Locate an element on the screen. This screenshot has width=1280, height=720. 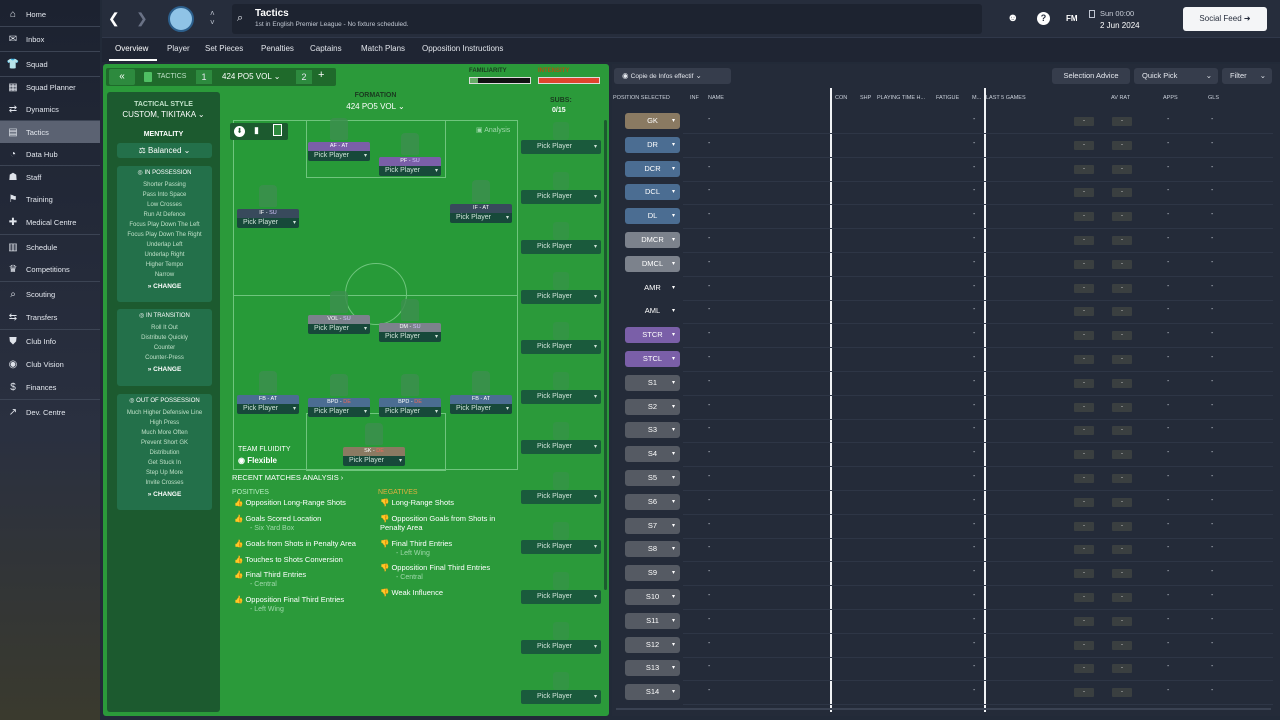
position-selector: S3 is located at coordinates (652, 430).